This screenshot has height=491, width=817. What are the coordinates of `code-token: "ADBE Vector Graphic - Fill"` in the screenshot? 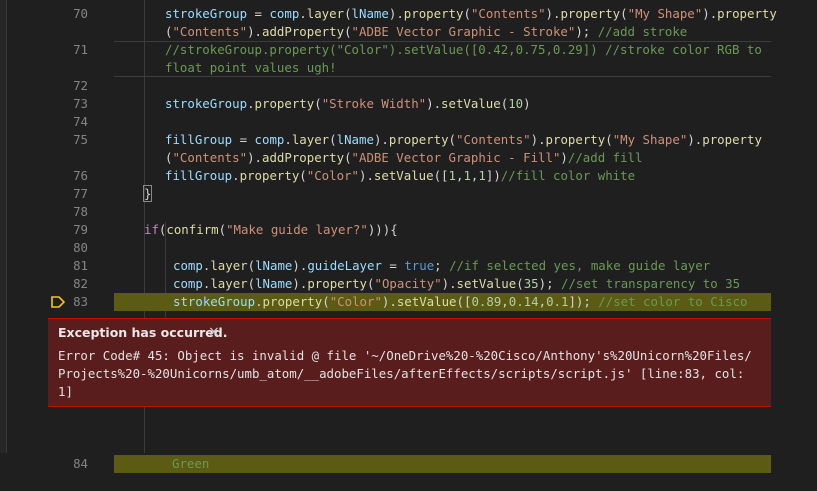 It's located at (456, 157).